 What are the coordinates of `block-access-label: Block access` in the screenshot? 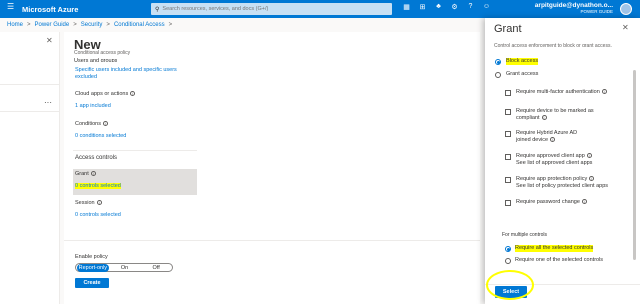 It's located at (522, 61).